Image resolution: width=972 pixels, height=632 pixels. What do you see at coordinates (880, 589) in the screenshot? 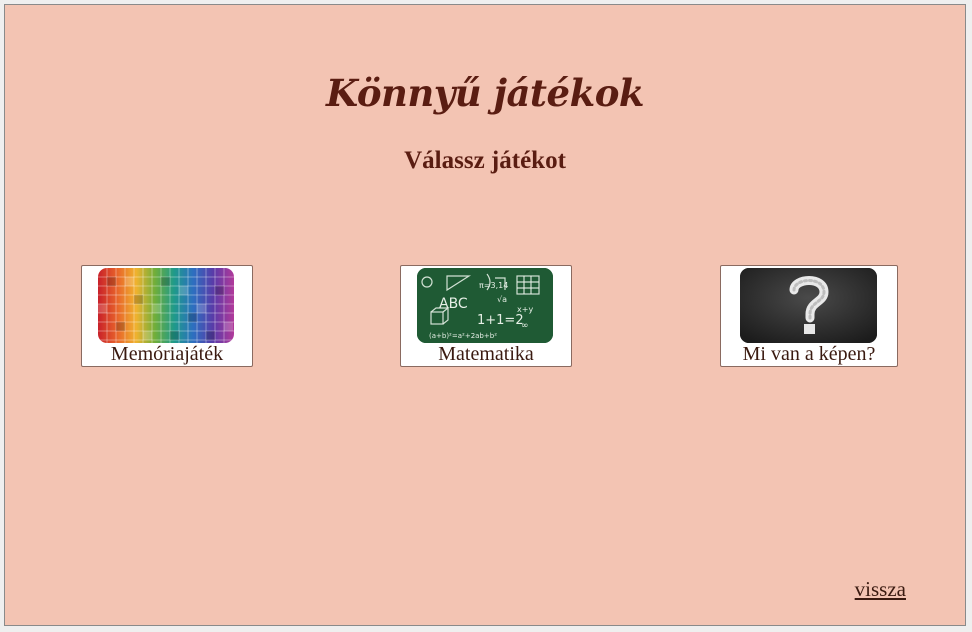
I see `back-link: vissza` at bounding box center [880, 589].